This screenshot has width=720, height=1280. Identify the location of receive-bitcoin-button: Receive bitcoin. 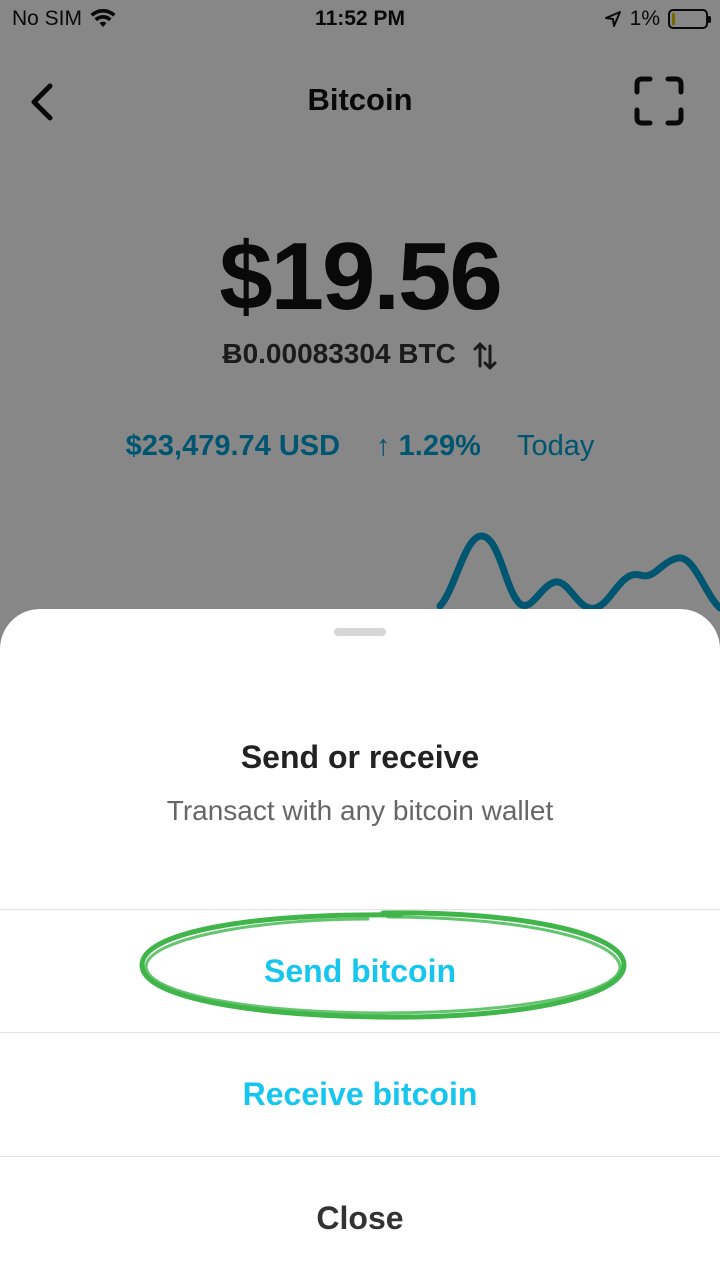
(360, 1094).